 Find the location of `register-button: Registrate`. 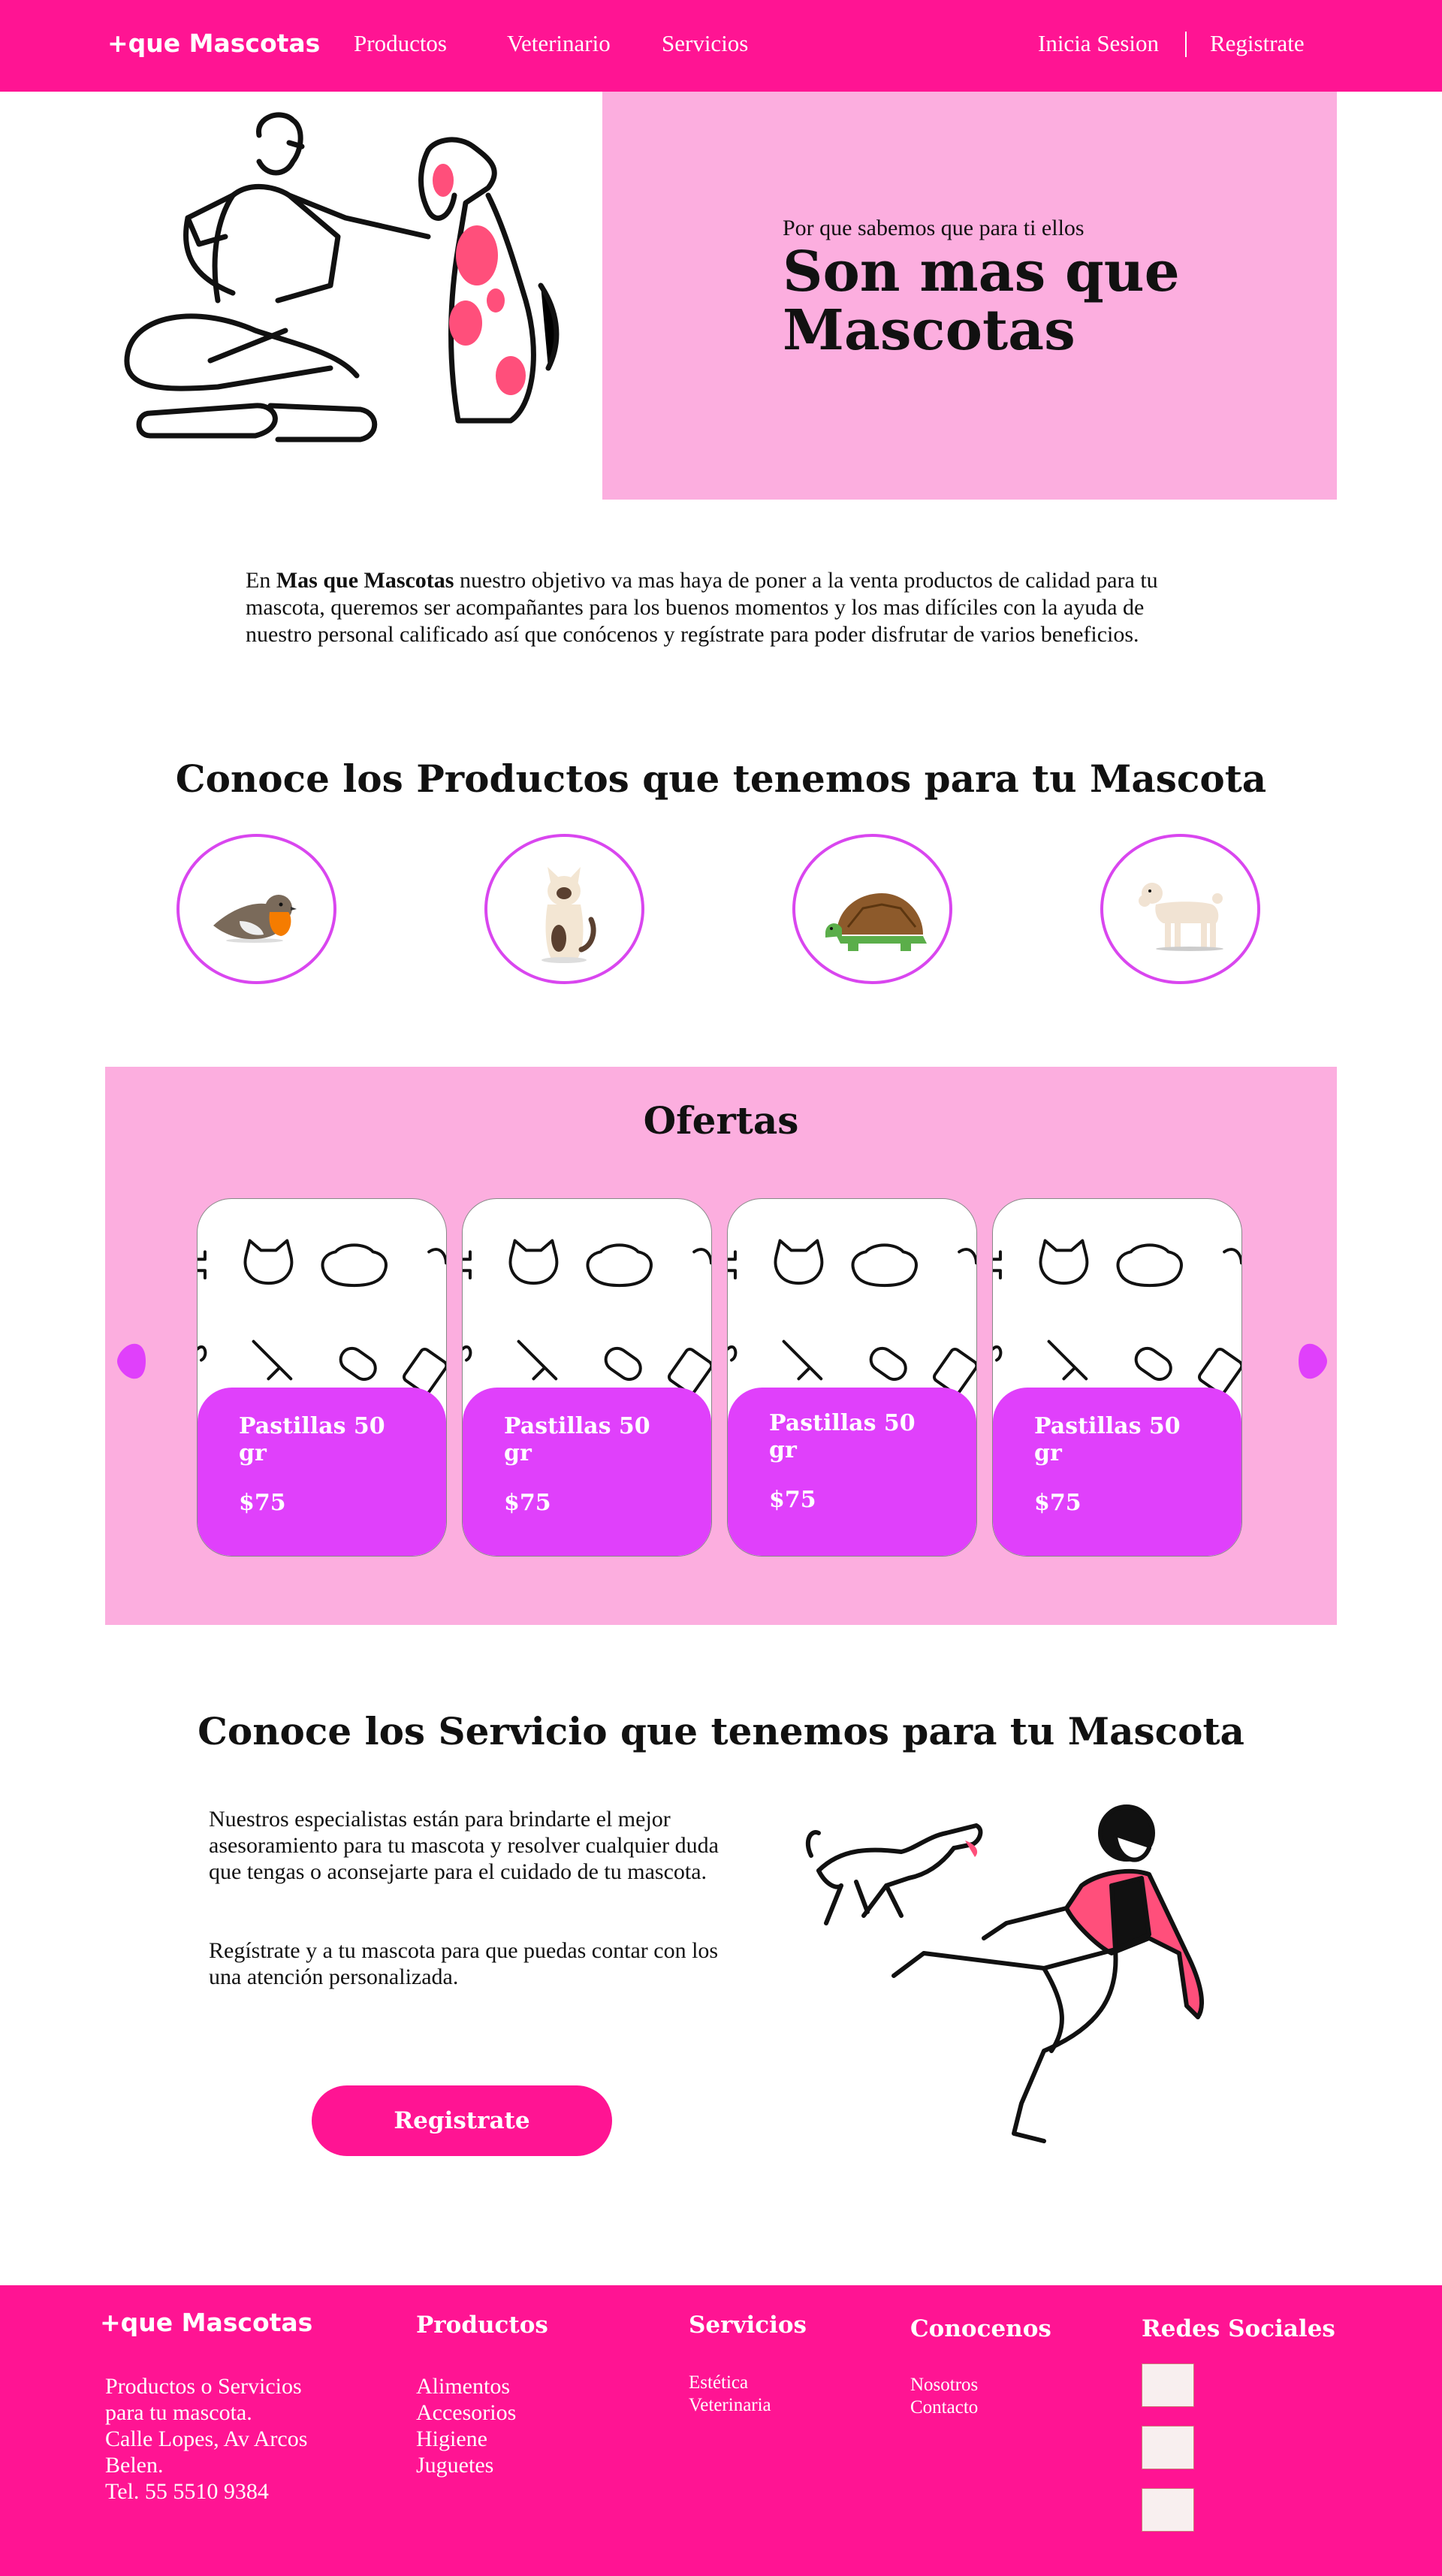

register-button: Registrate is located at coordinates (462, 2120).